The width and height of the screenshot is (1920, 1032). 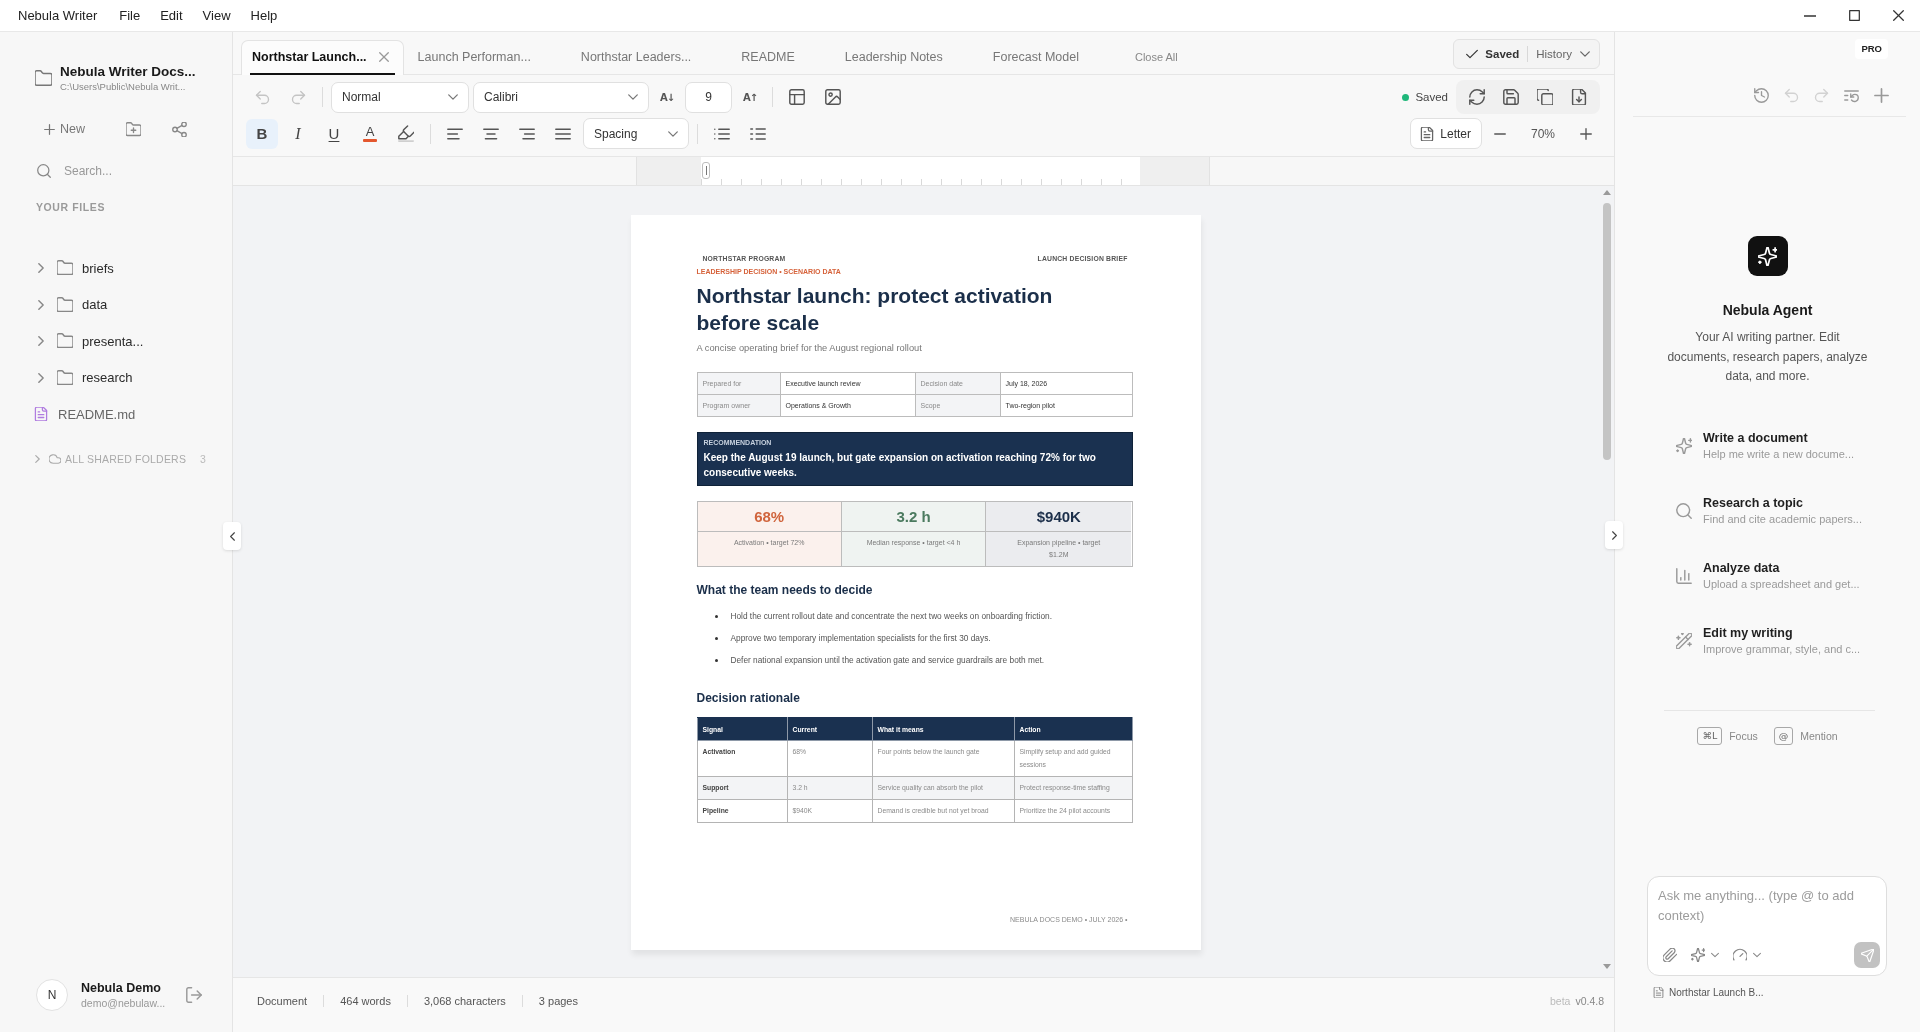 What do you see at coordinates (1783, 735) in the screenshot?
I see `shortcut-key: @` at bounding box center [1783, 735].